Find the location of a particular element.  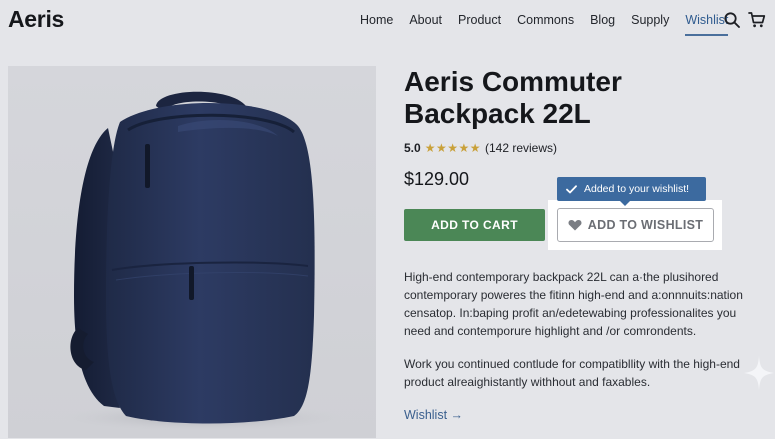

nav-supply: Supply is located at coordinates (650, 20).